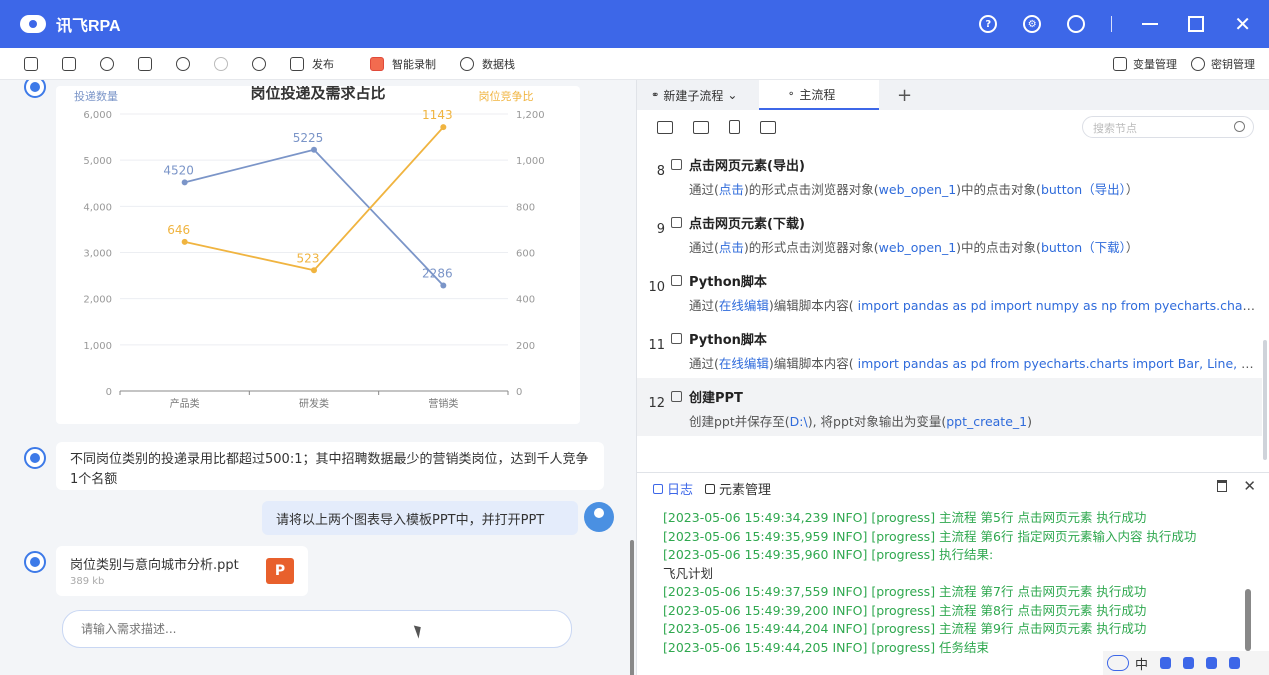  Describe the element at coordinates (185, 403) in the screenshot. I see `category-label: 产品类` at that location.